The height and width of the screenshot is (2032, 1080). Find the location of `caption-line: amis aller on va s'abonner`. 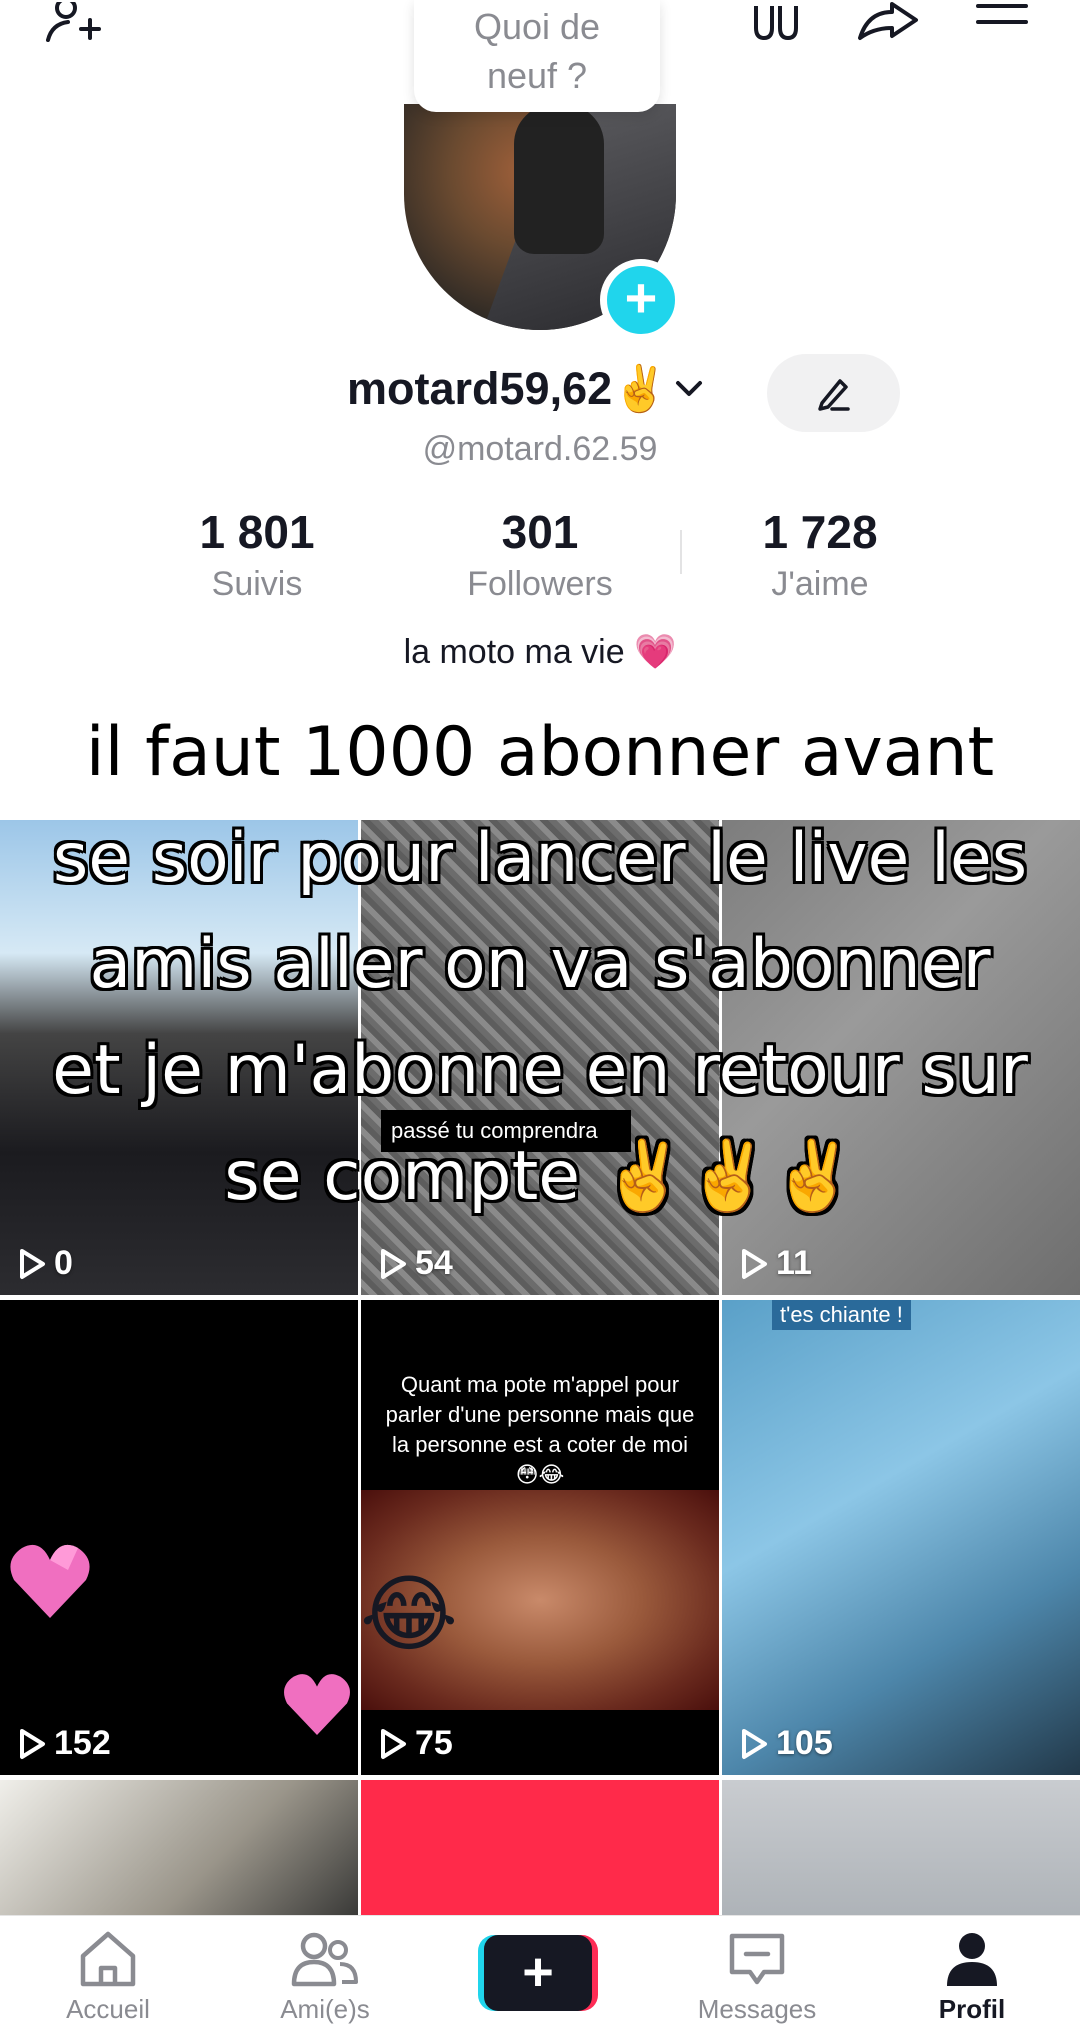

caption-line: amis aller on va s'abonner is located at coordinates (540, 964).